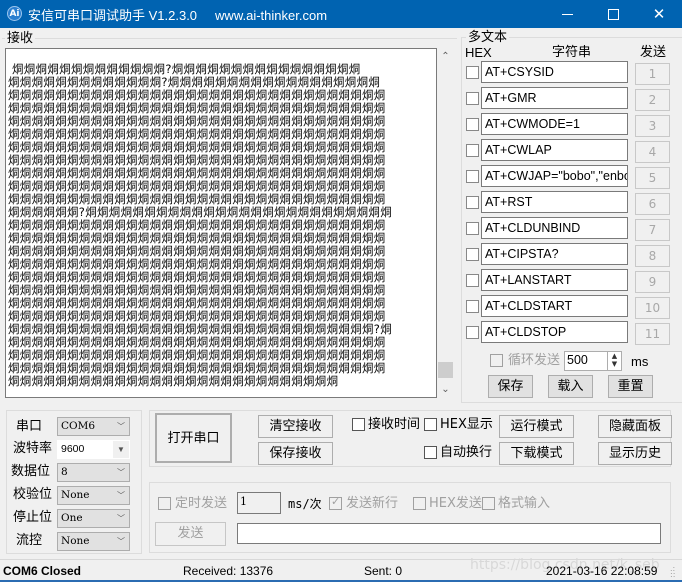 Image resolution: width=682 pixels, height=582 pixels. What do you see at coordinates (358, 424) in the screenshot?
I see `receive-time-checkbox` at bounding box center [358, 424].